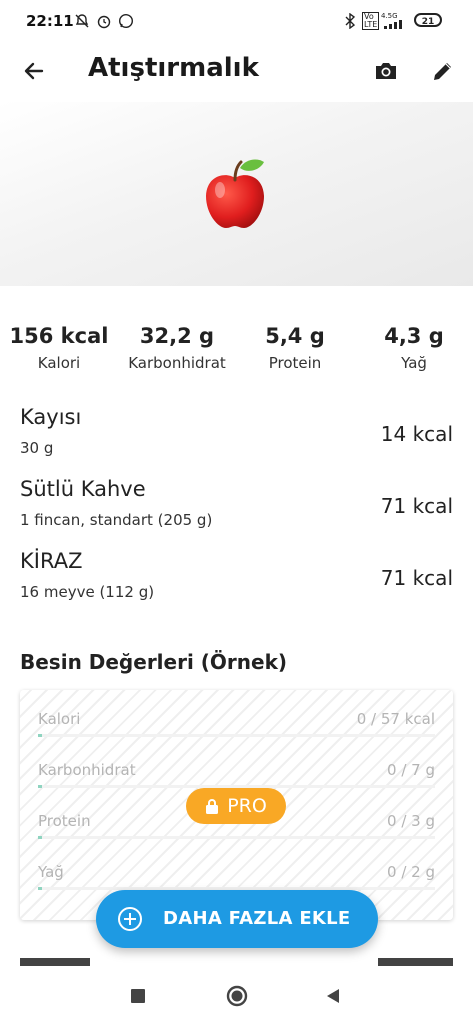 This screenshot has height=1024, width=473. I want to click on calories-value: 156 kcal, so click(59, 336).